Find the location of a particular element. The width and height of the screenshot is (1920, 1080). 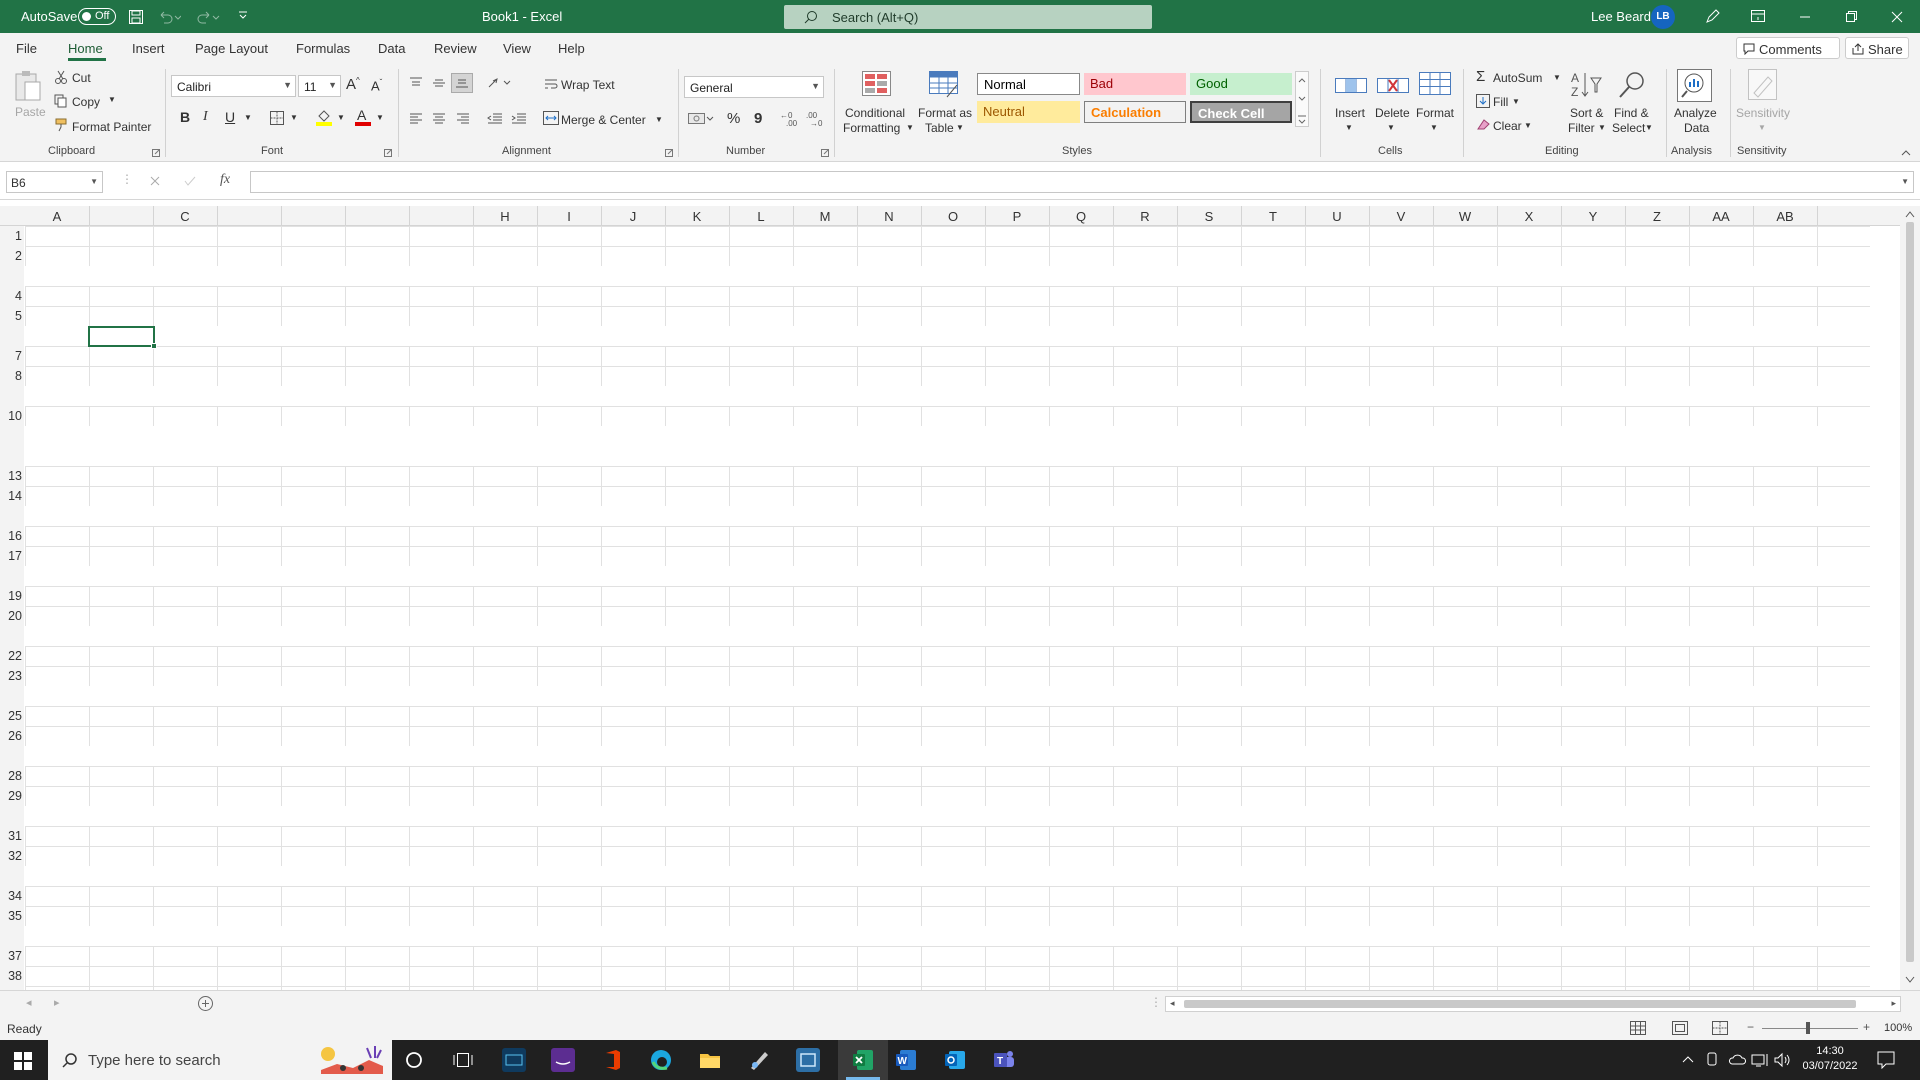

zoom-slider is located at coordinates (1810, 1028).